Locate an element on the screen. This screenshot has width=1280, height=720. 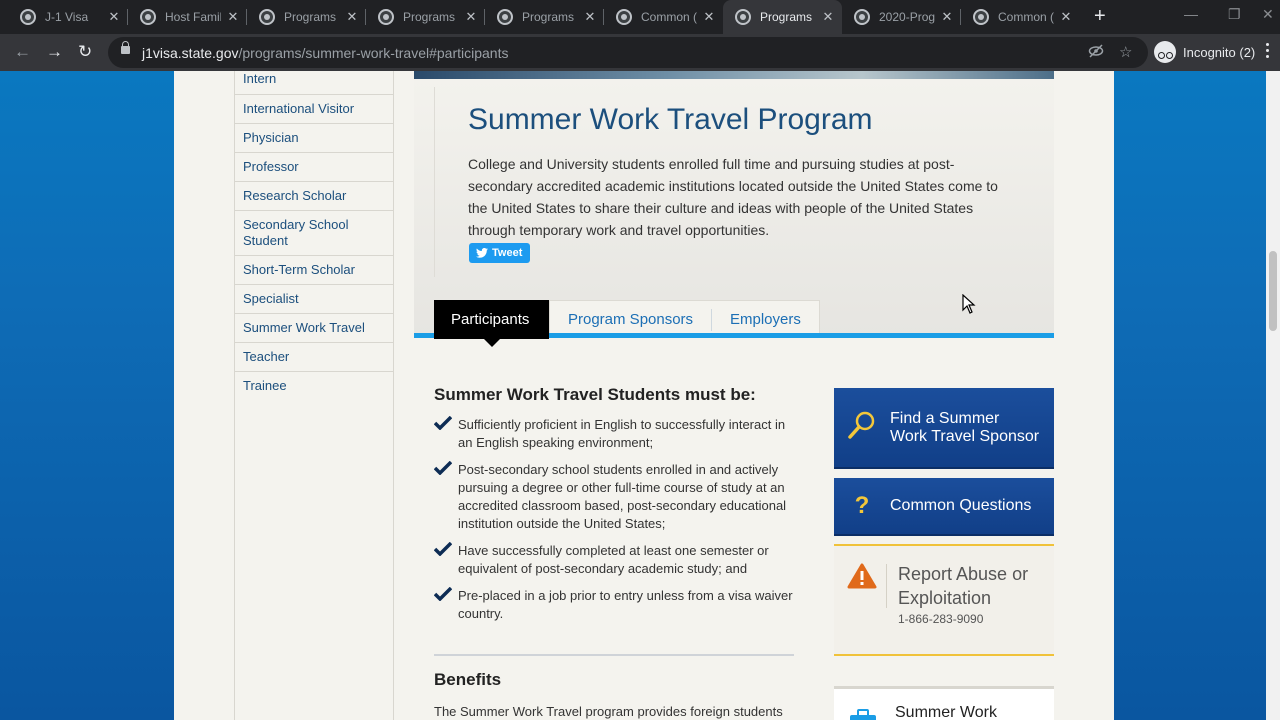
sidebar-item-trainee: Trainee is located at coordinates (314, 386).